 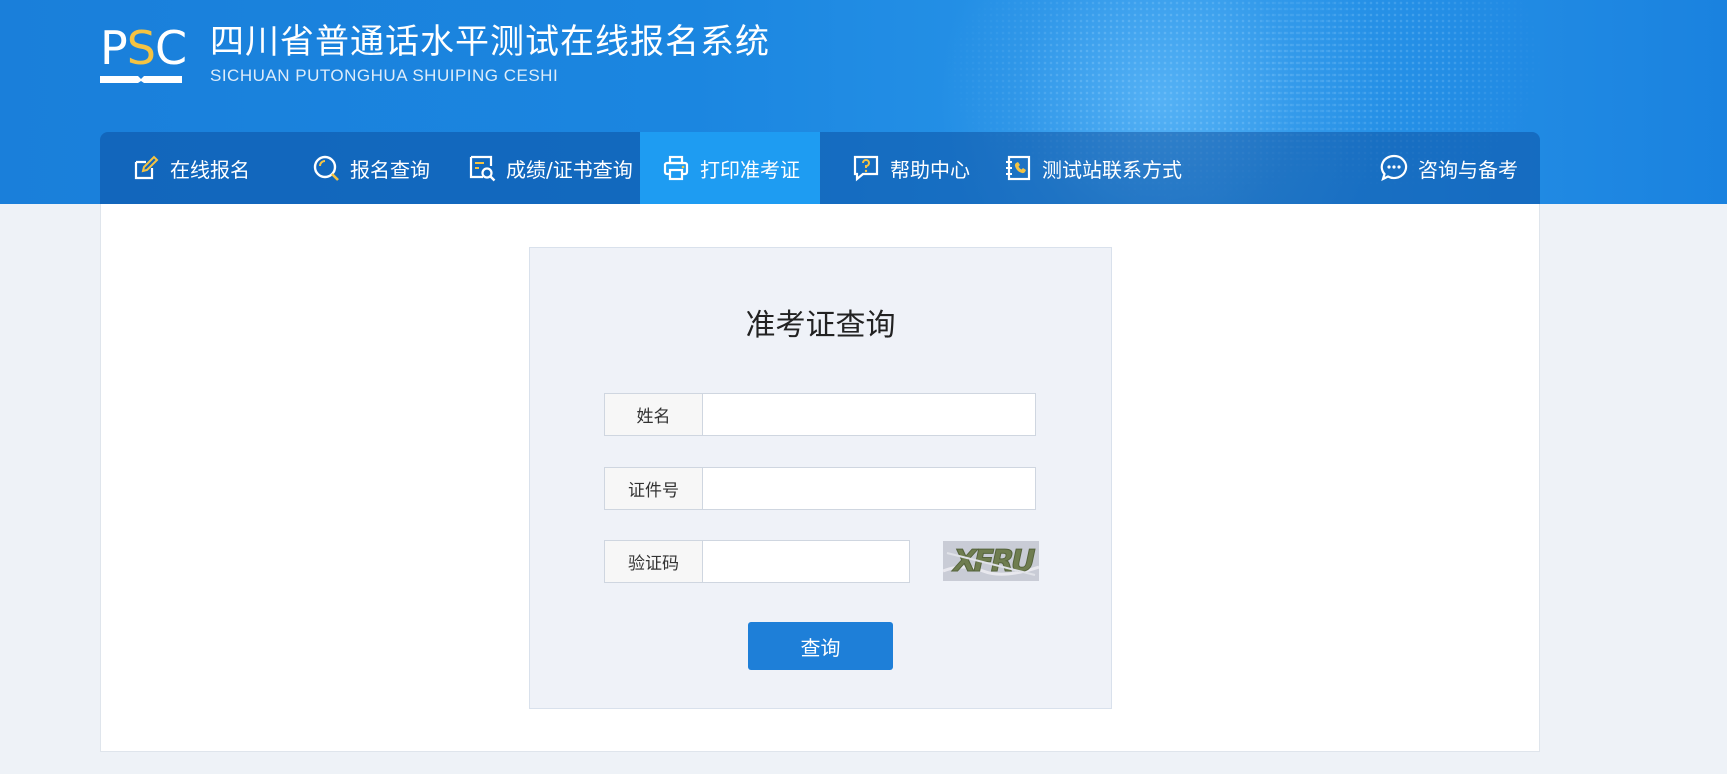 I want to click on nav-item-print-admission: 打印准考证, so click(x=730, y=168).